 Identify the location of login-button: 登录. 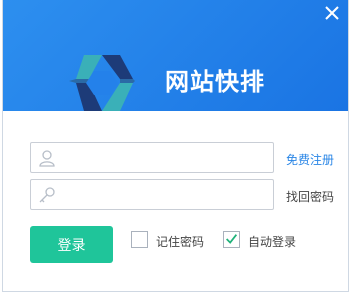
(71, 244).